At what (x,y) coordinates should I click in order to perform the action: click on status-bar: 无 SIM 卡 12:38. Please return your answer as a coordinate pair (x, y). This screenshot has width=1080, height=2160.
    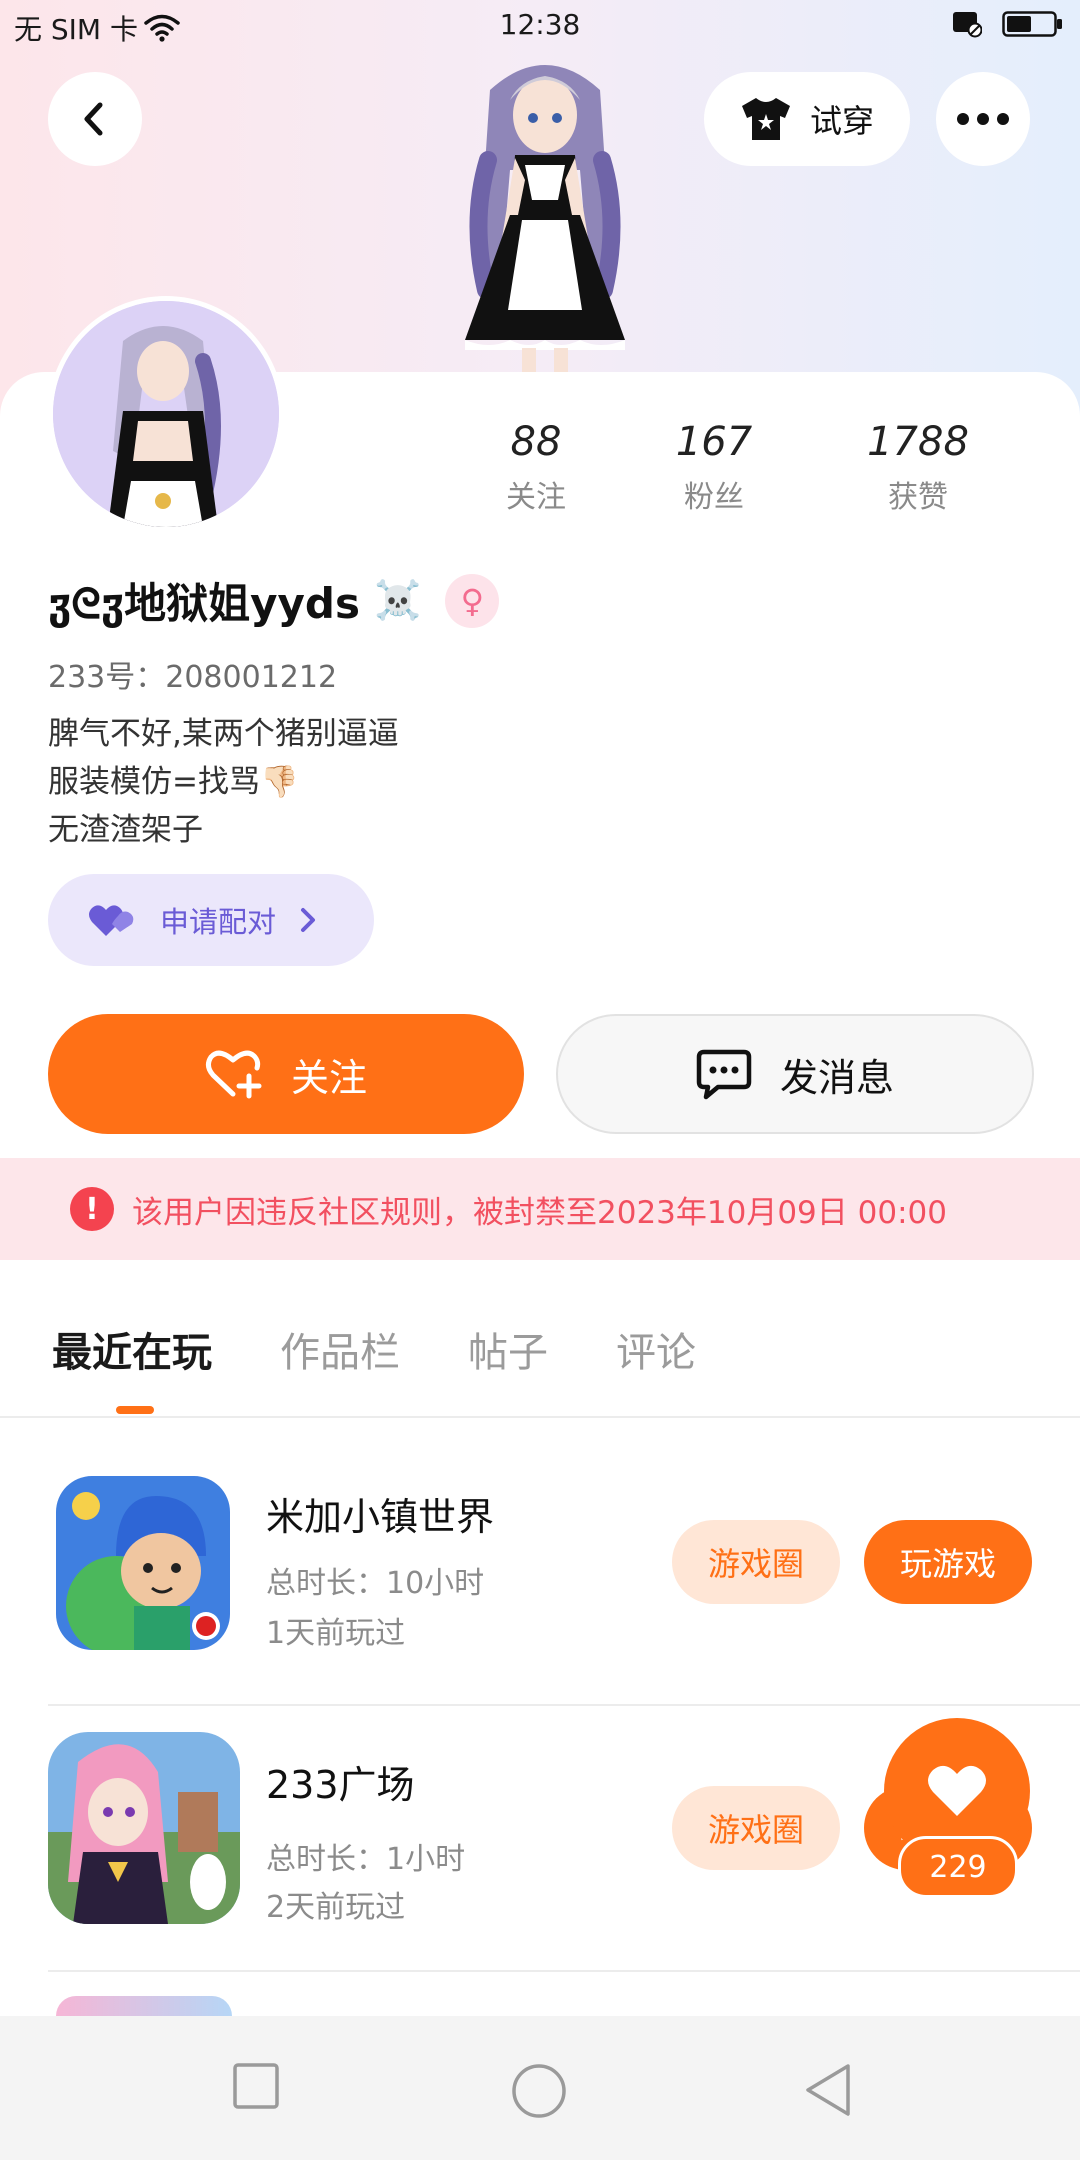
    Looking at the image, I should click on (540, 26).